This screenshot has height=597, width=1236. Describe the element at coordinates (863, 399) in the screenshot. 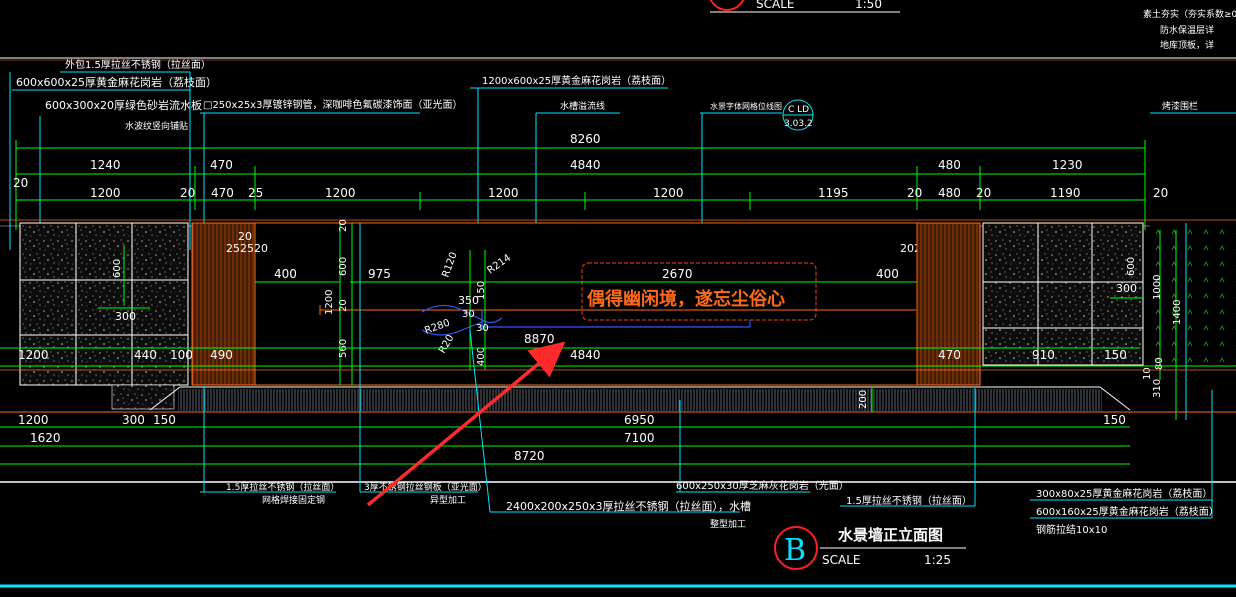

I see `dim-basin-200: 200` at that location.